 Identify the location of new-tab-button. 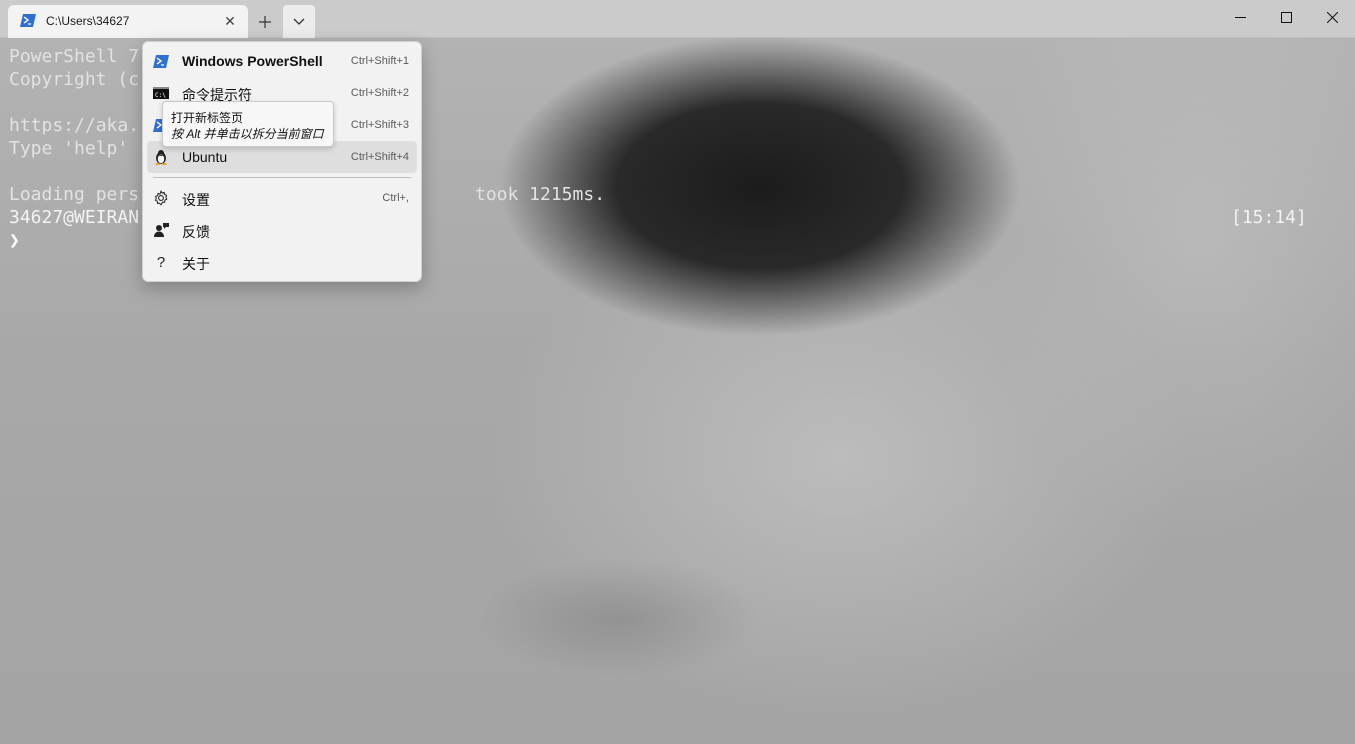
(265, 21).